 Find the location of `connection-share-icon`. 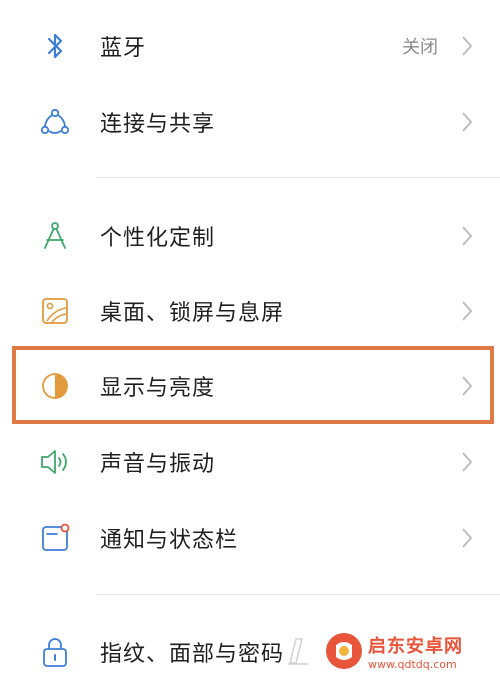

connection-share-icon is located at coordinates (55, 122).